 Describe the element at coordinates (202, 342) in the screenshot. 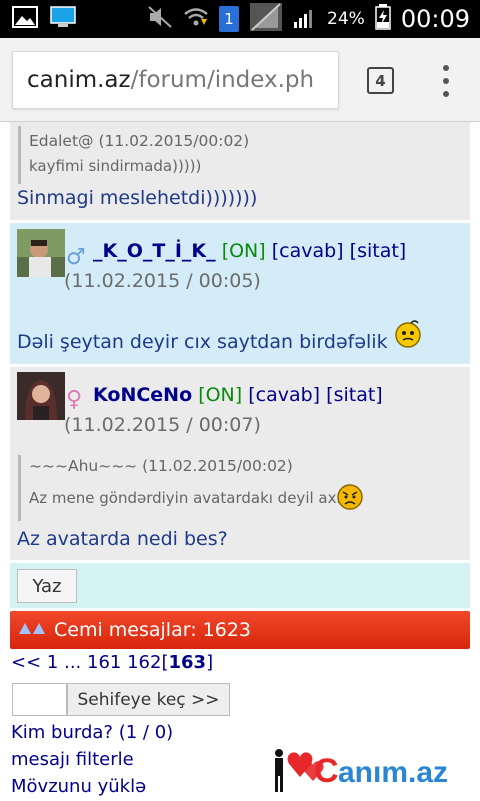

I see `post-2-text: Dəli şeytan deyir cıx saytdan birdəfəlik` at that location.